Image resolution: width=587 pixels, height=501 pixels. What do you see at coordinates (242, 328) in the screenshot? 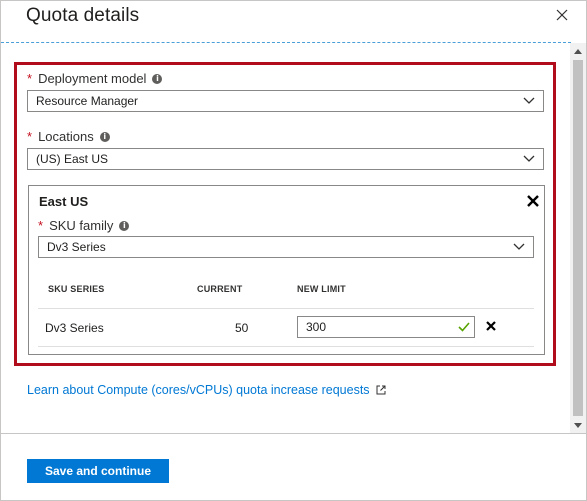
I see `table-cell-current: 50` at bounding box center [242, 328].